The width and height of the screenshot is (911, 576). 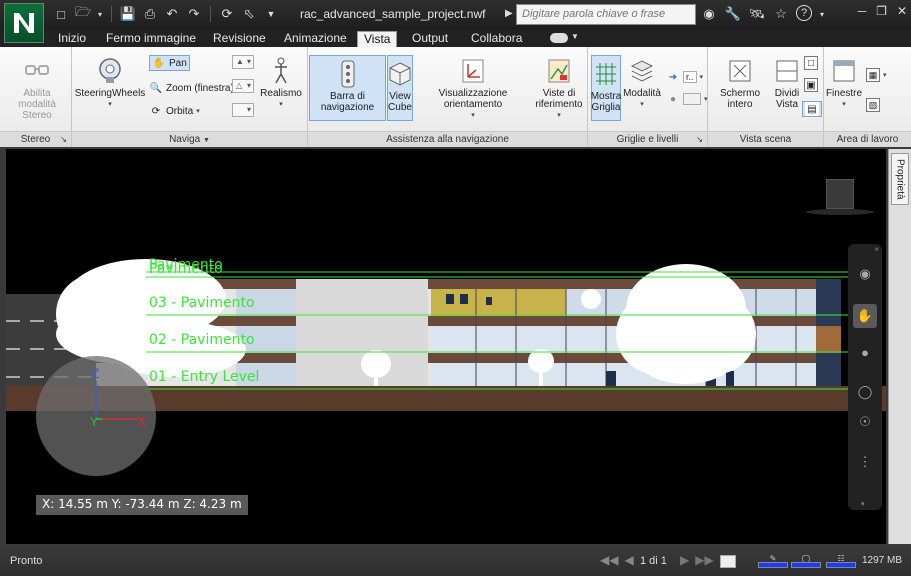 What do you see at coordinates (876, 249) in the screenshot?
I see `navbar-close-icon: ×` at bounding box center [876, 249].